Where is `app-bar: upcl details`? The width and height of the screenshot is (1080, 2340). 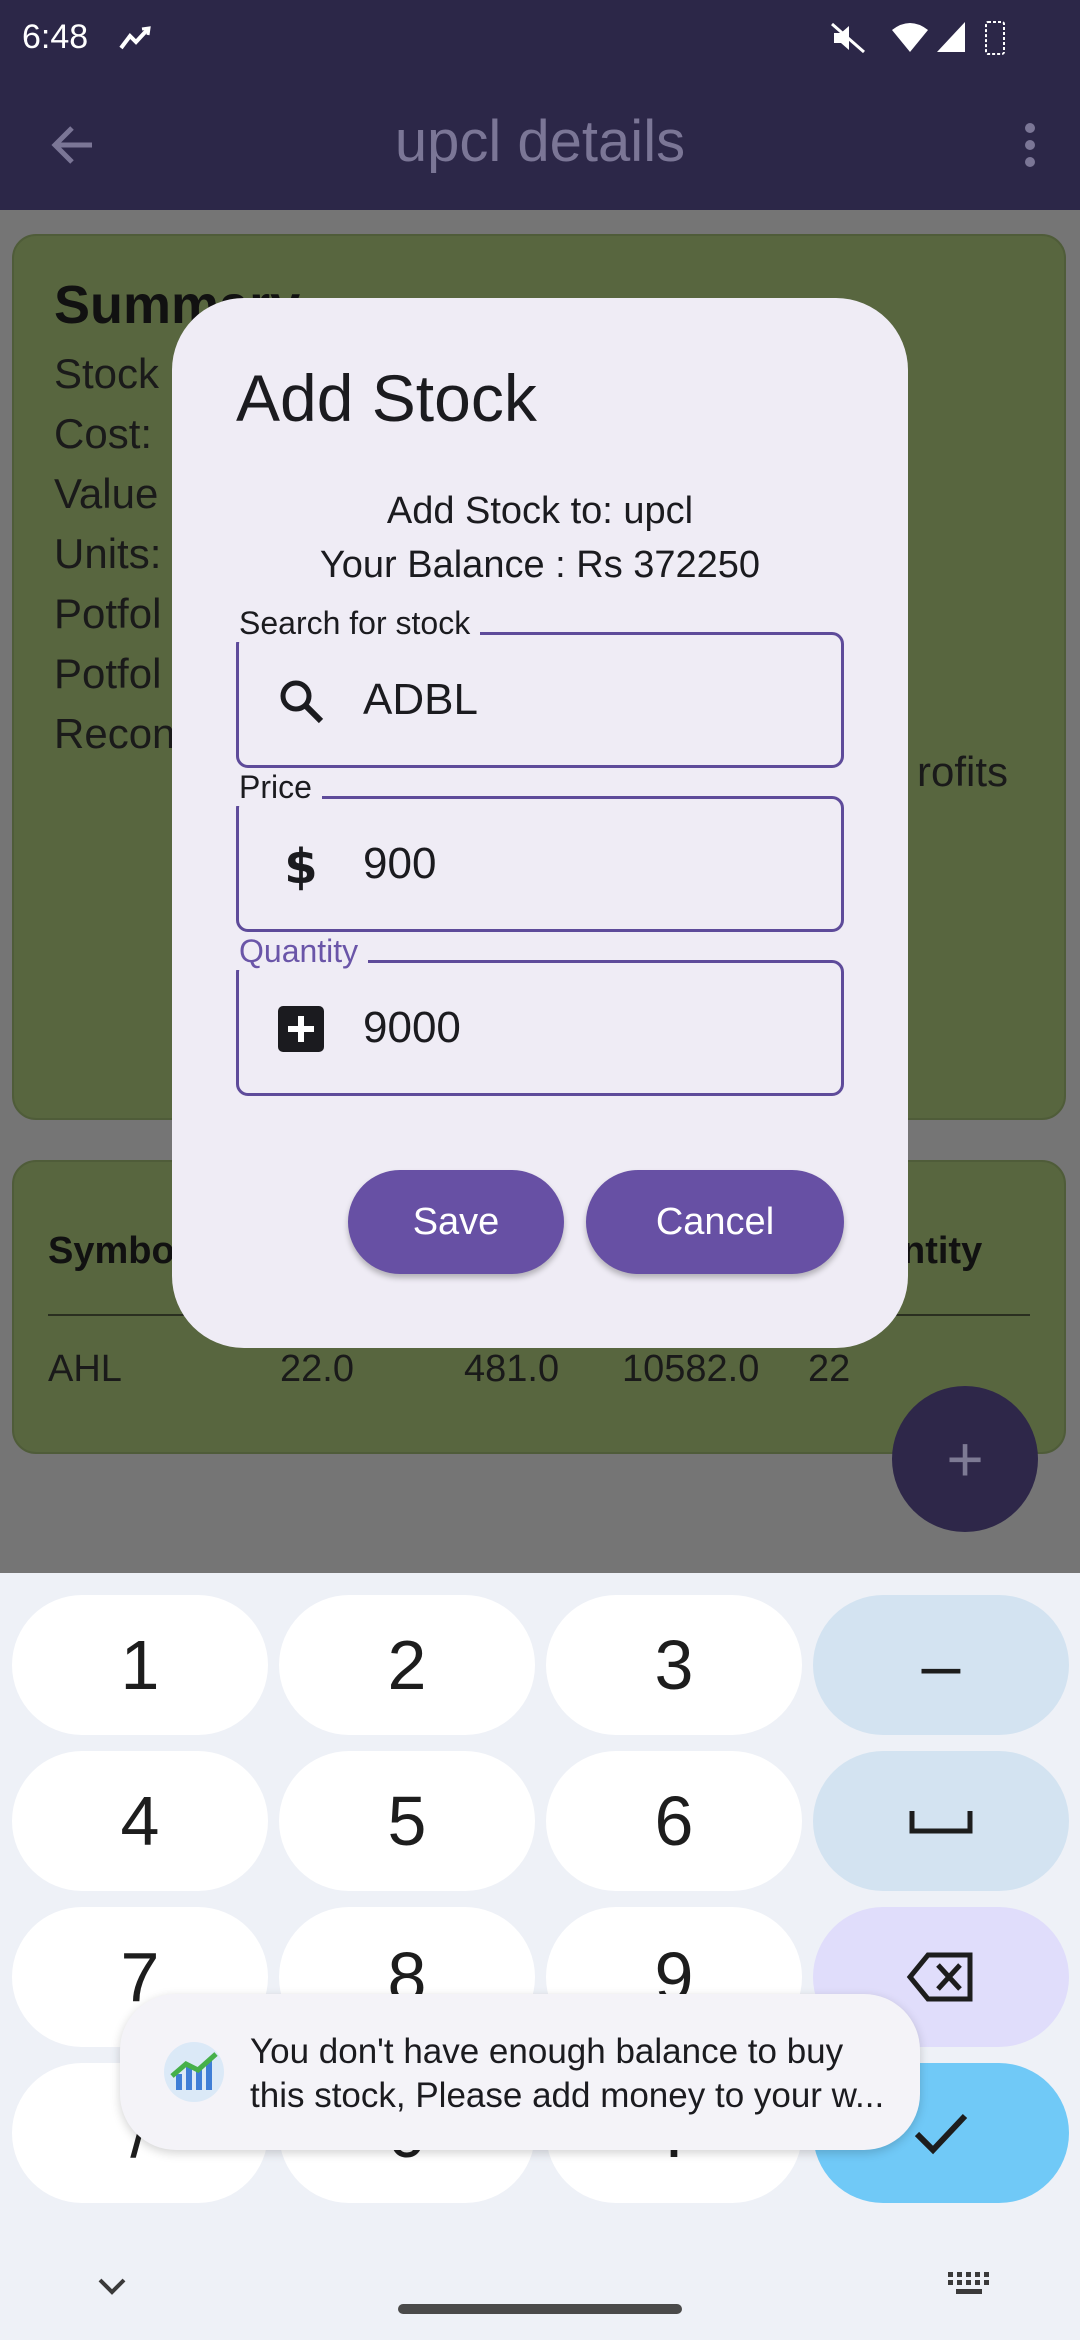 app-bar: upcl details is located at coordinates (540, 145).